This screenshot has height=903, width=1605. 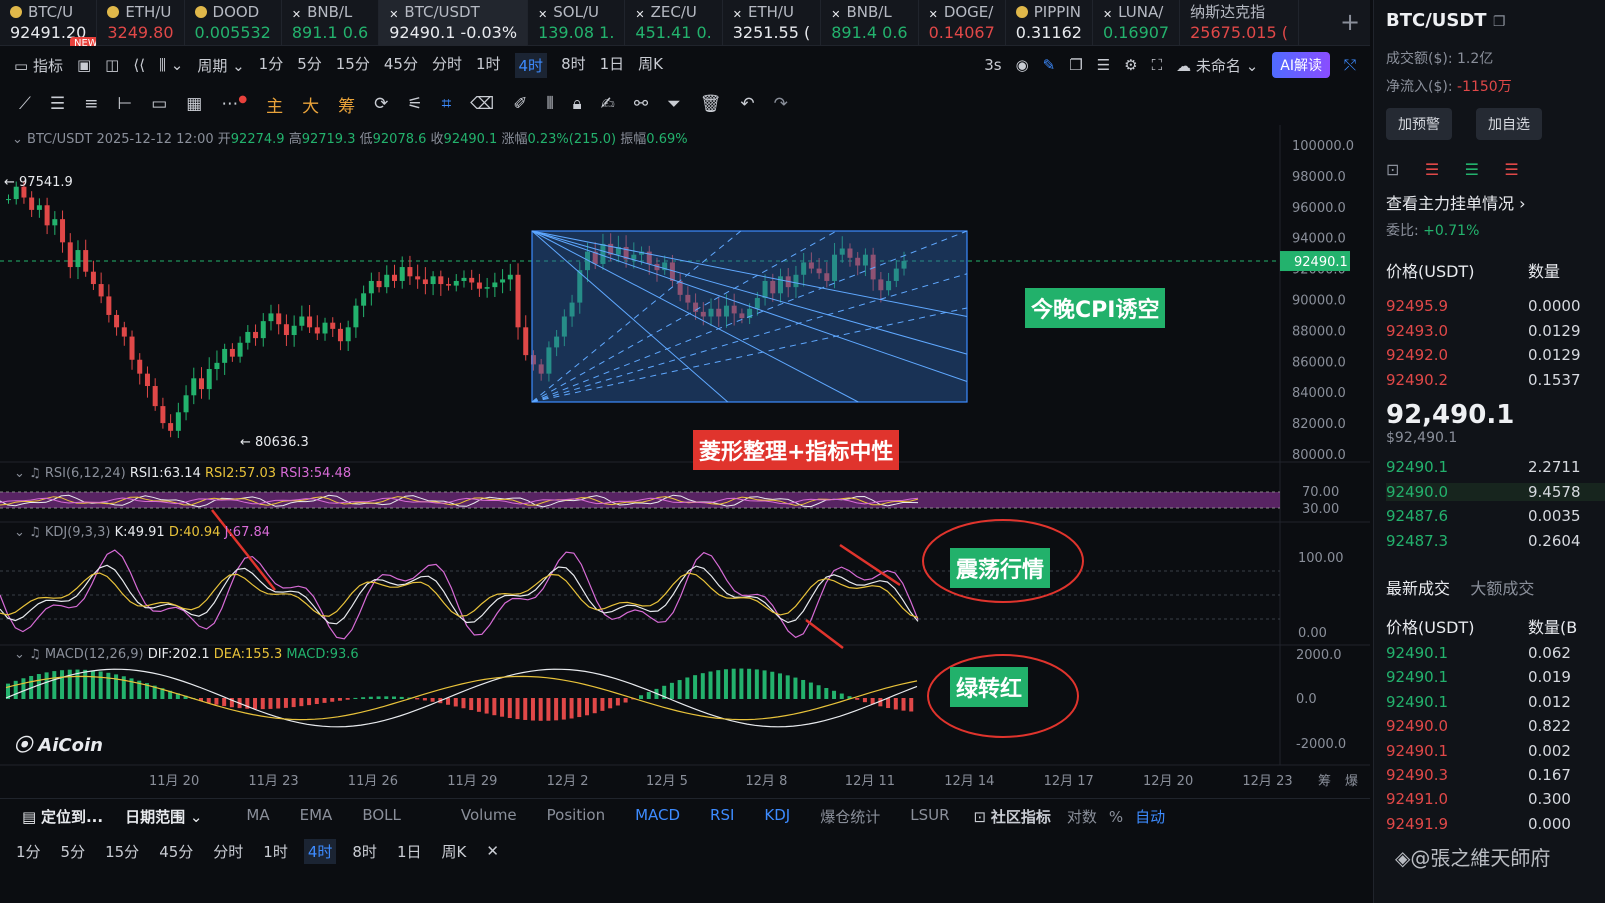 What do you see at coordinates (1157, 65) in the screenshot?
I see `fullscreen-icon: ⛶` at bounding box center [1157, 65].